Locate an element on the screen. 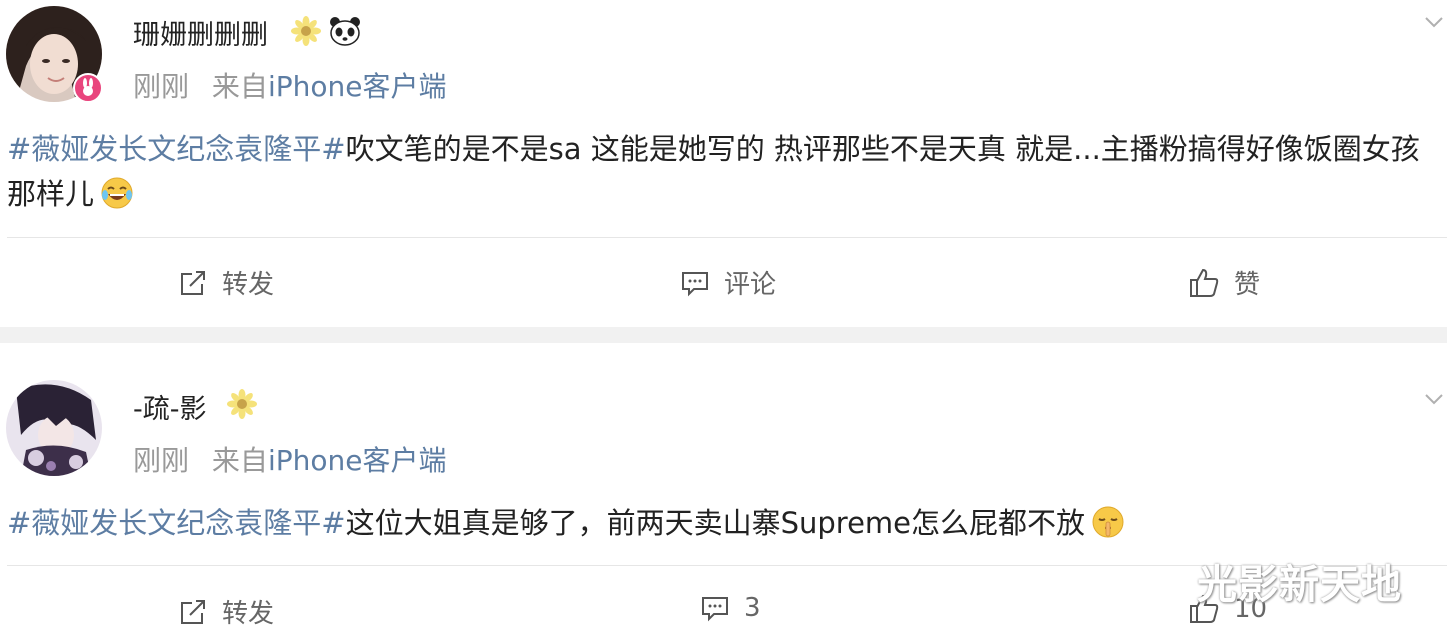  thumbs-up-icon is located at coordinates (1204, 282).